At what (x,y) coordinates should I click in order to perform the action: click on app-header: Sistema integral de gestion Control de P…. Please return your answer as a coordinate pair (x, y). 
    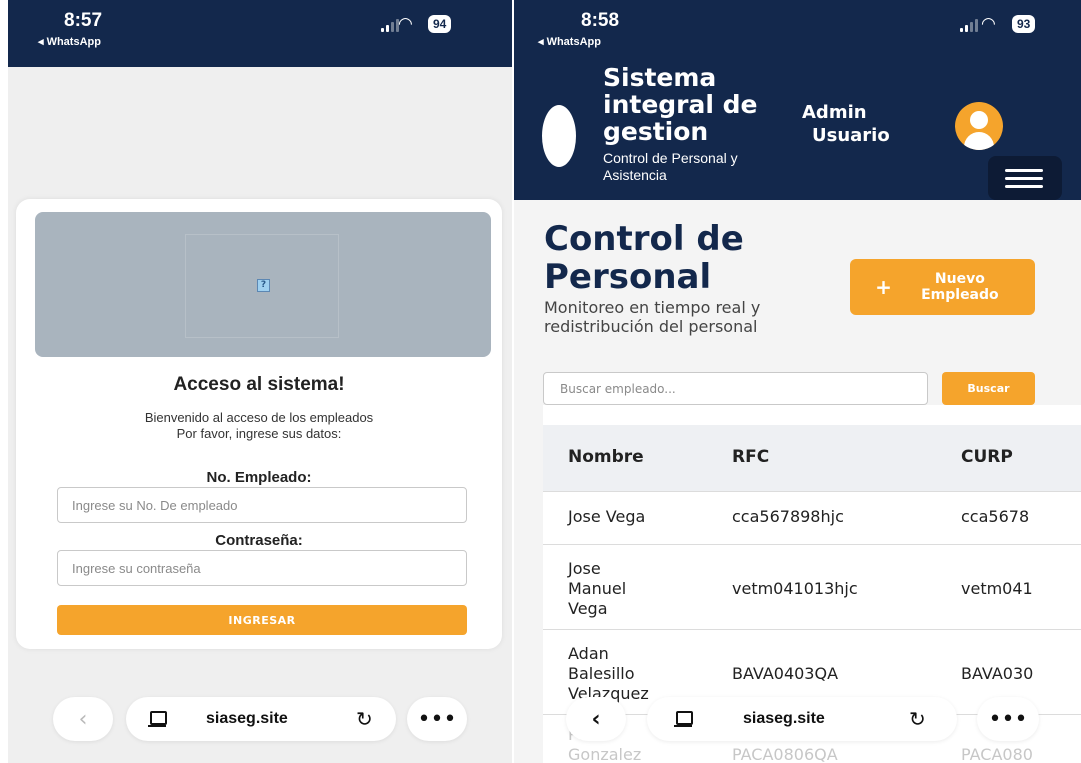
    Looking at the image, I should click on (797, 131).